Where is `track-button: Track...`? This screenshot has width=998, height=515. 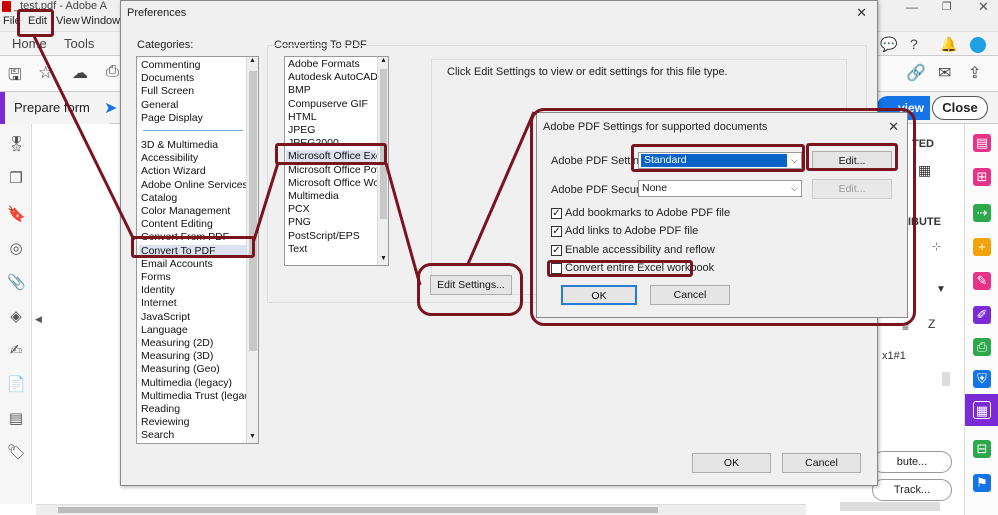 track-button: Track... is located at coordinates (912, 490).